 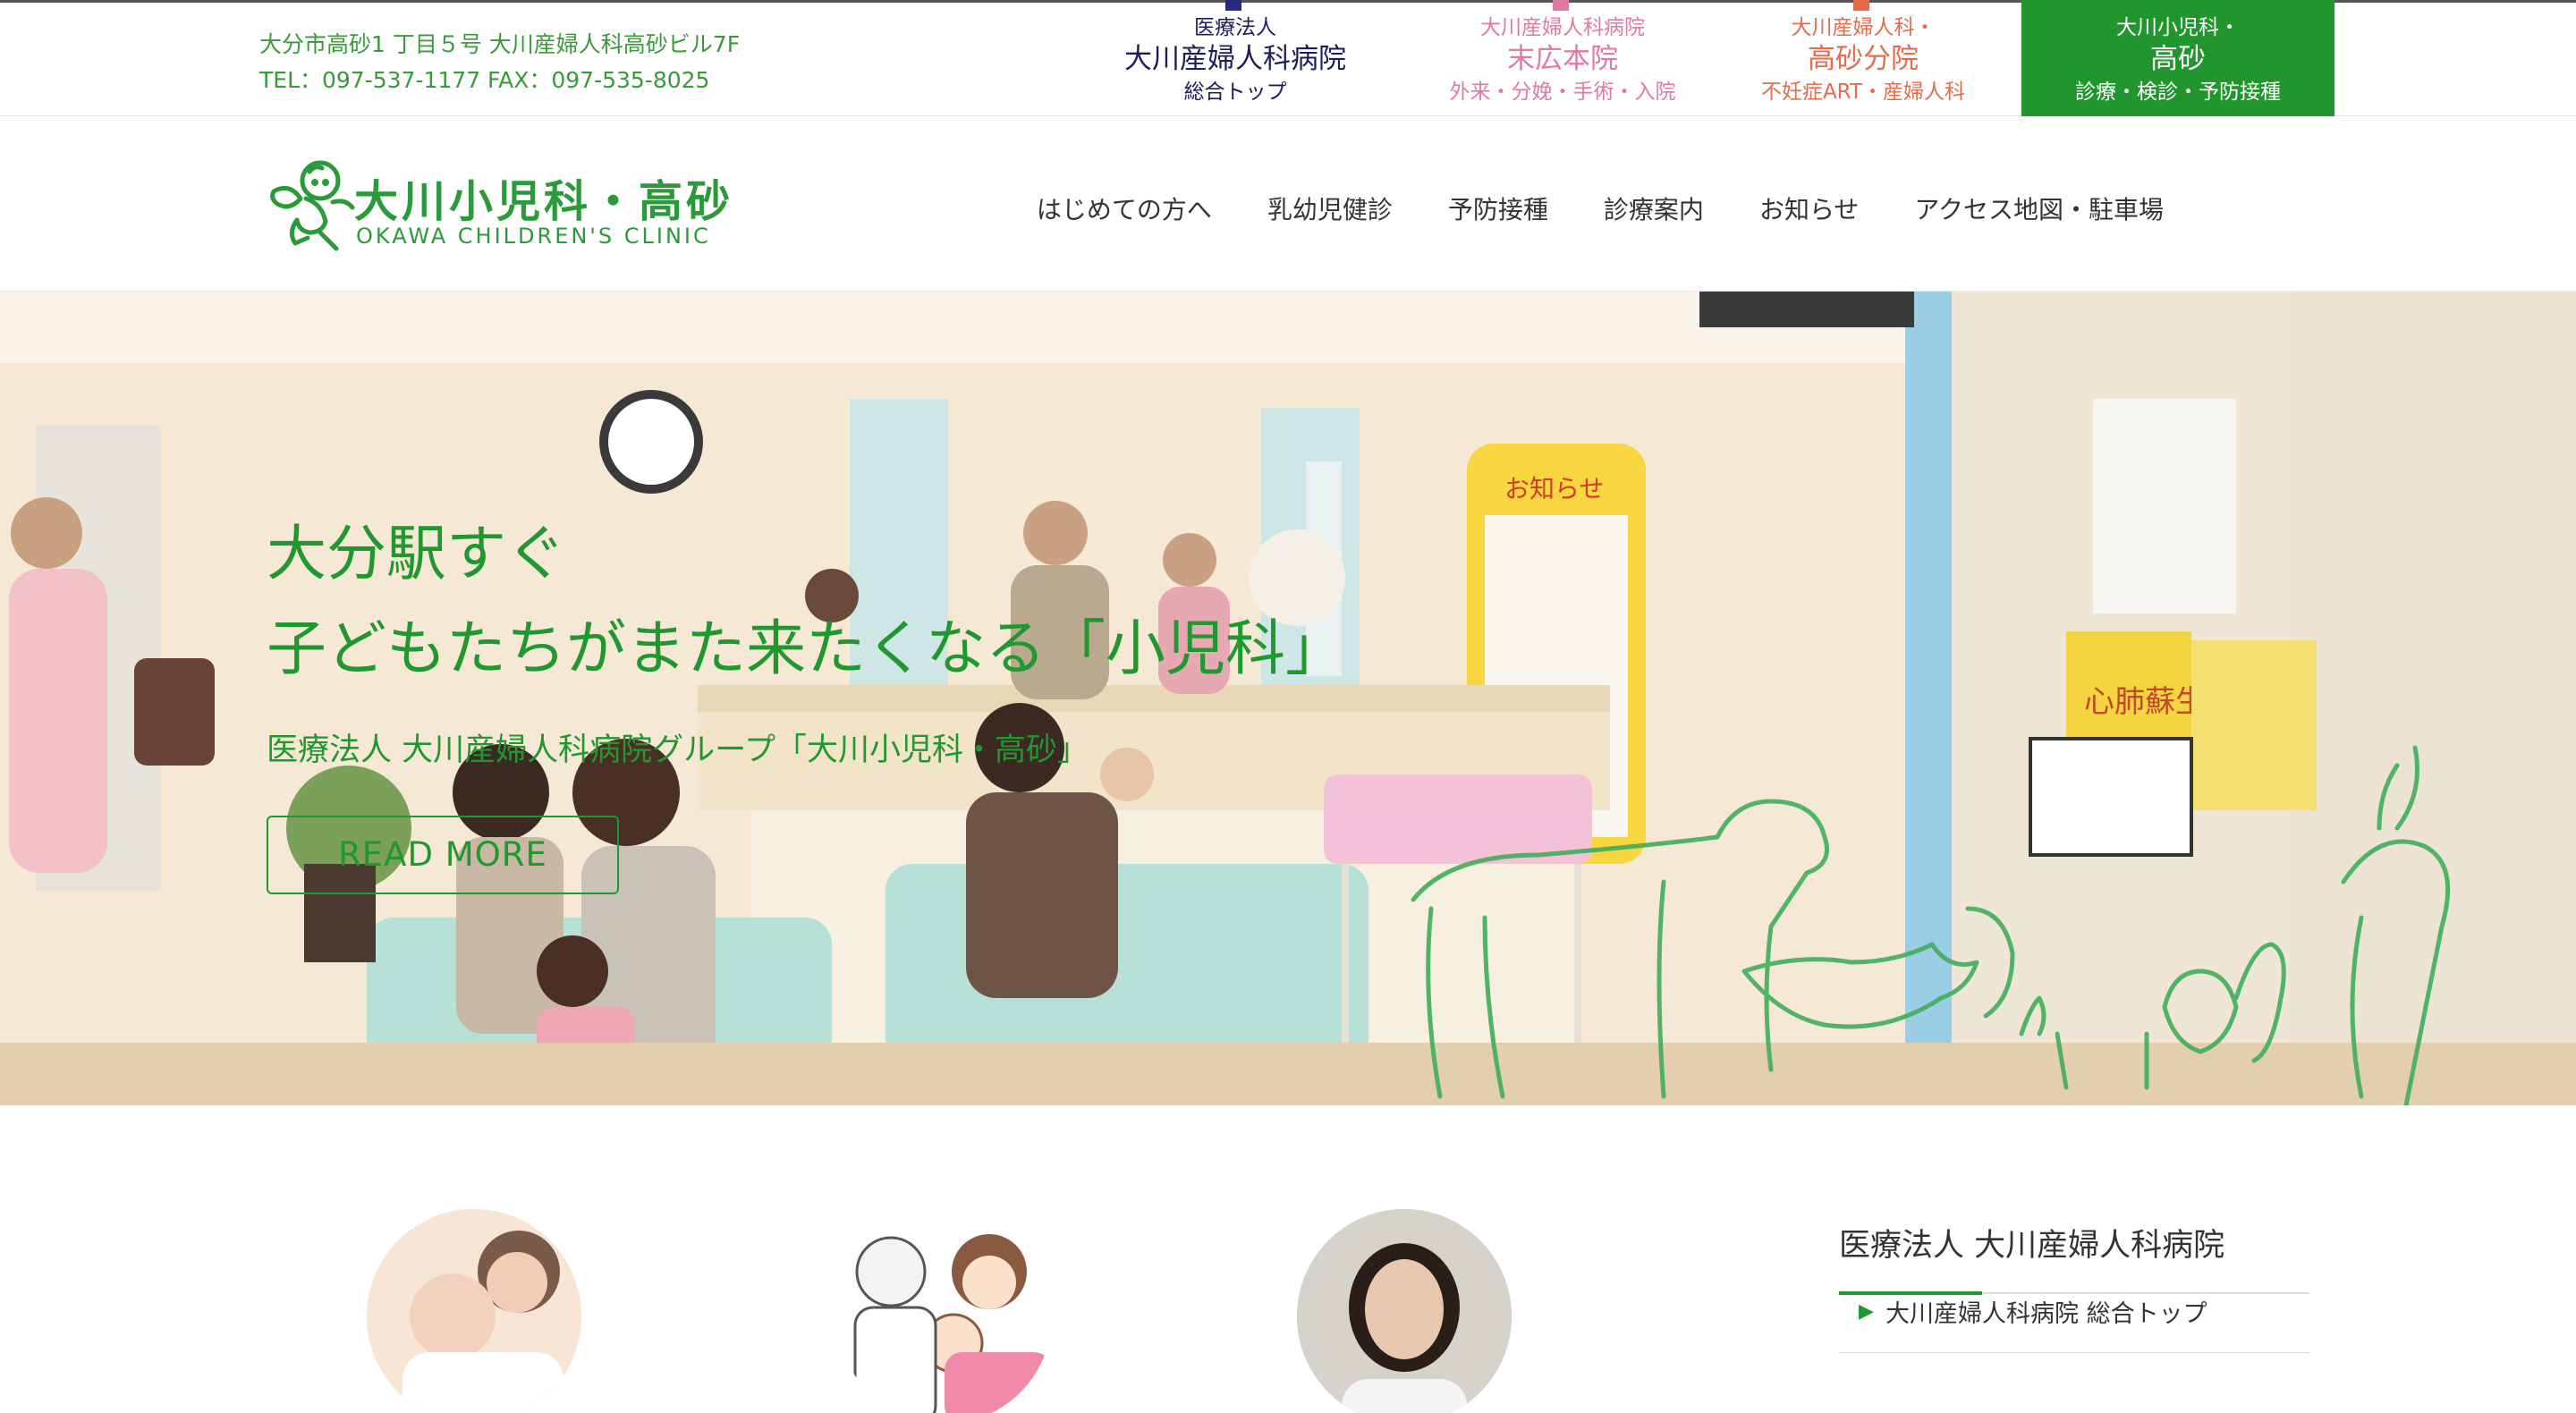 I want to click on sidebar-link-label: 大川産婦人科病院 総合トップ, so click(x=2046, y=1314).